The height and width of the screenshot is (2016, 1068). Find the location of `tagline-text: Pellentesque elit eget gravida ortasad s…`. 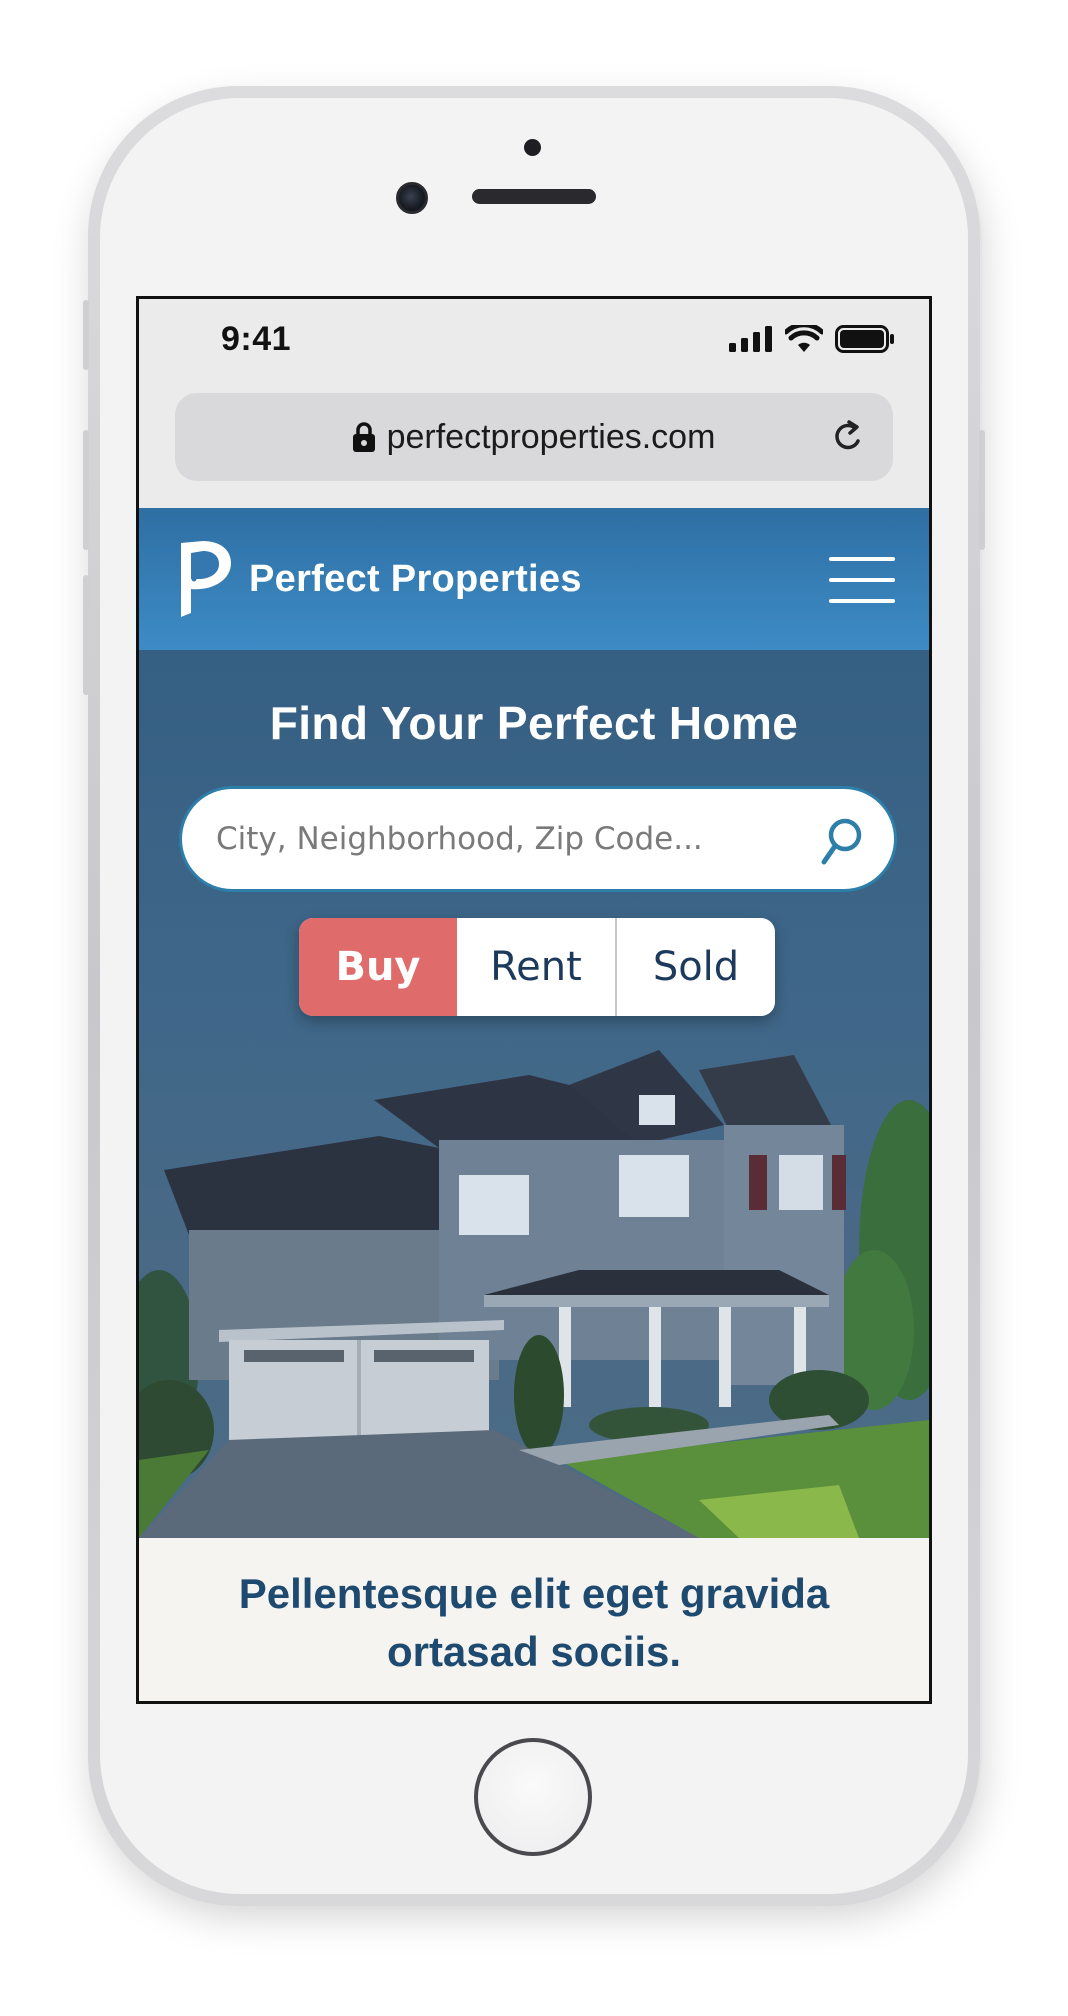

tagline-text: Pellentesque elit eget gravida ortasad s… is located at coordinates (534, 1622).